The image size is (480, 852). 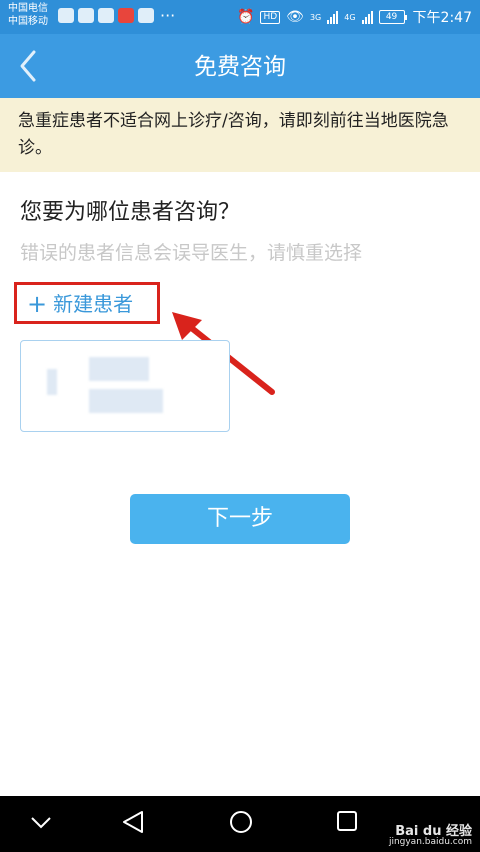 I want to click on plus-icon: +, so click(x=37, y=304).